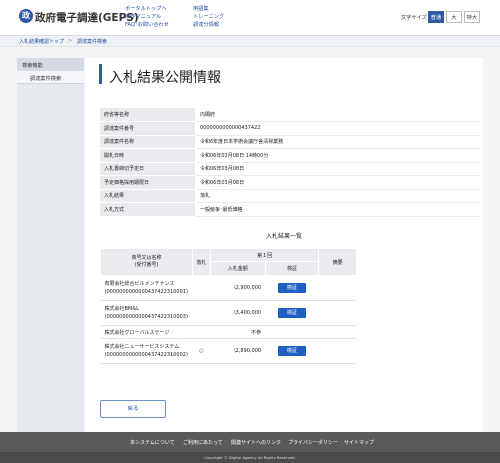  Describe the element at coordinates (139, 284) in the screenshot. I see `bidder-name: 有限会社総合ビルメンテナンス` at that location.